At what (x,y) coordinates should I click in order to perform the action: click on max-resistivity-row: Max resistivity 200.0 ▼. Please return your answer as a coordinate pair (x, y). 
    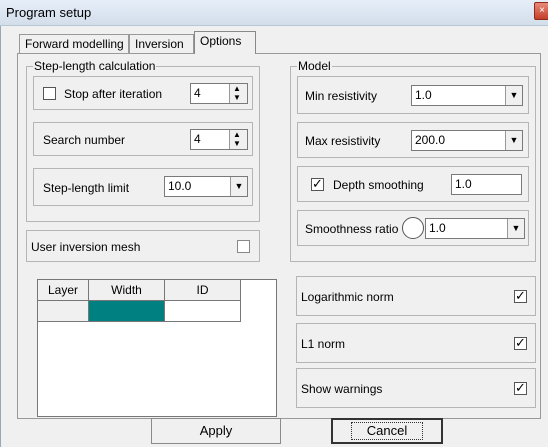
    Looking at the image, I should click on (413, 140).